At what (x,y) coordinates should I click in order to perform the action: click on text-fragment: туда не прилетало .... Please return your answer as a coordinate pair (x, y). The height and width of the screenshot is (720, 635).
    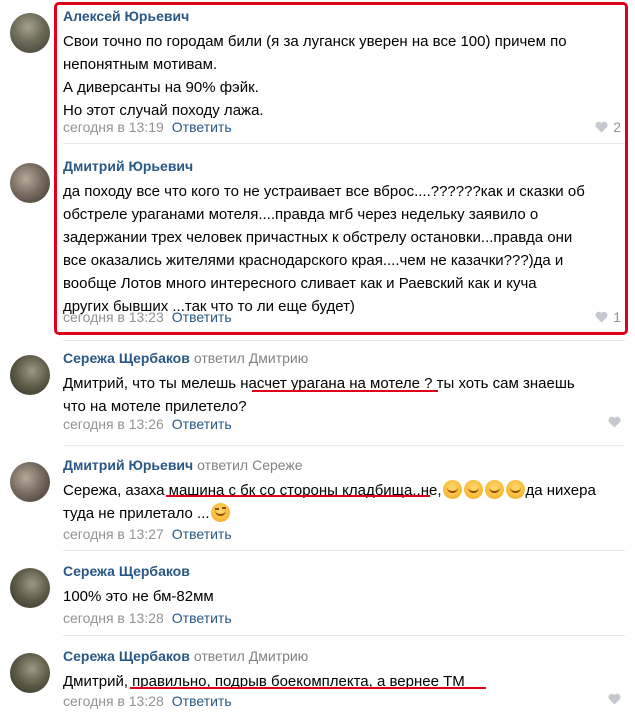
    Looking at the image, I should click on (136, 513).